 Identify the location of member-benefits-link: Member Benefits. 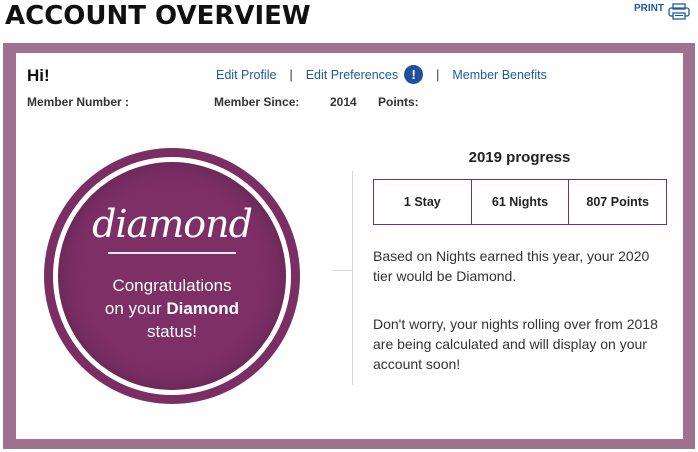
(499, 75).